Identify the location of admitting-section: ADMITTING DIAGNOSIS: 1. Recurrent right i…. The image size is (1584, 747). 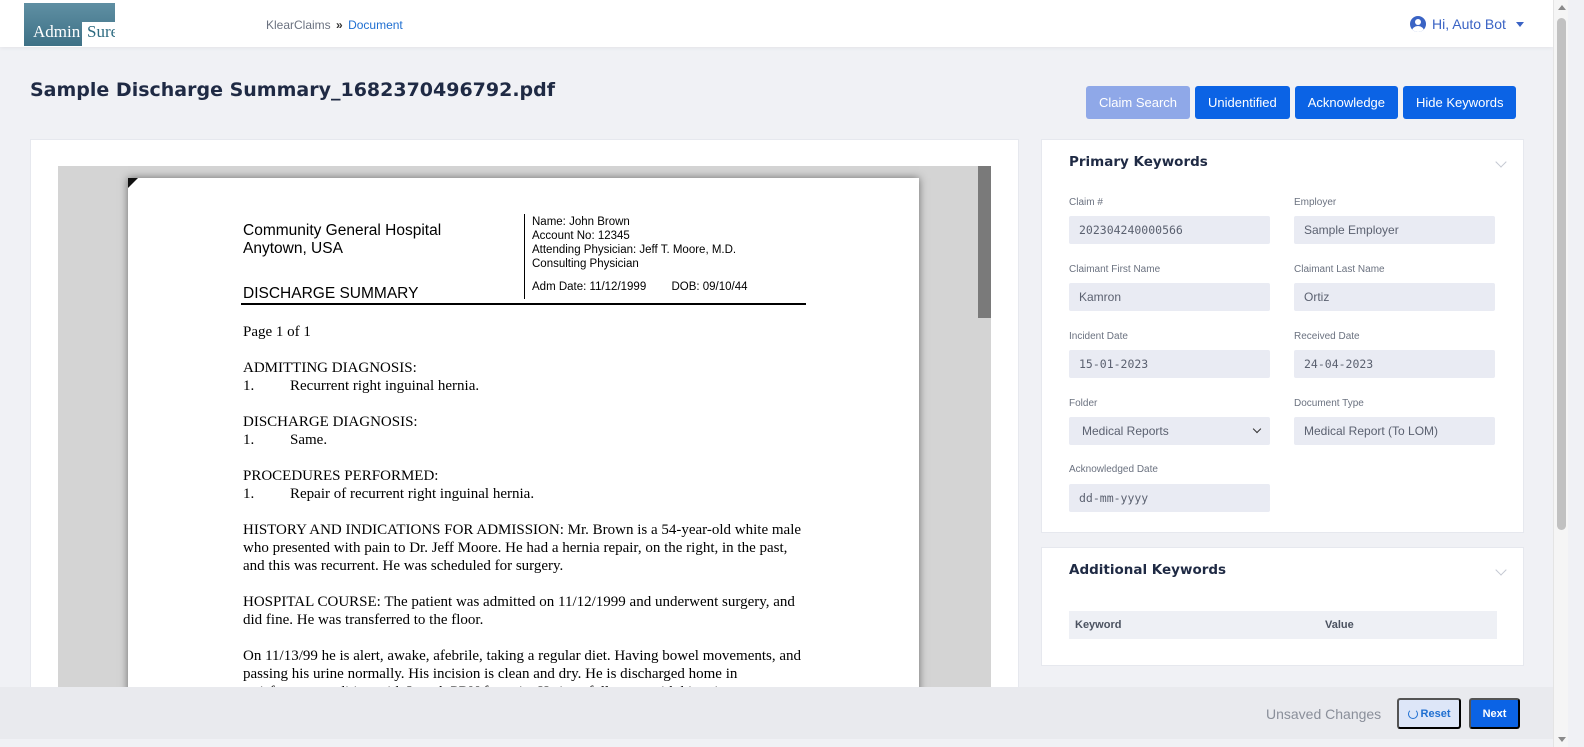
(525, 377).